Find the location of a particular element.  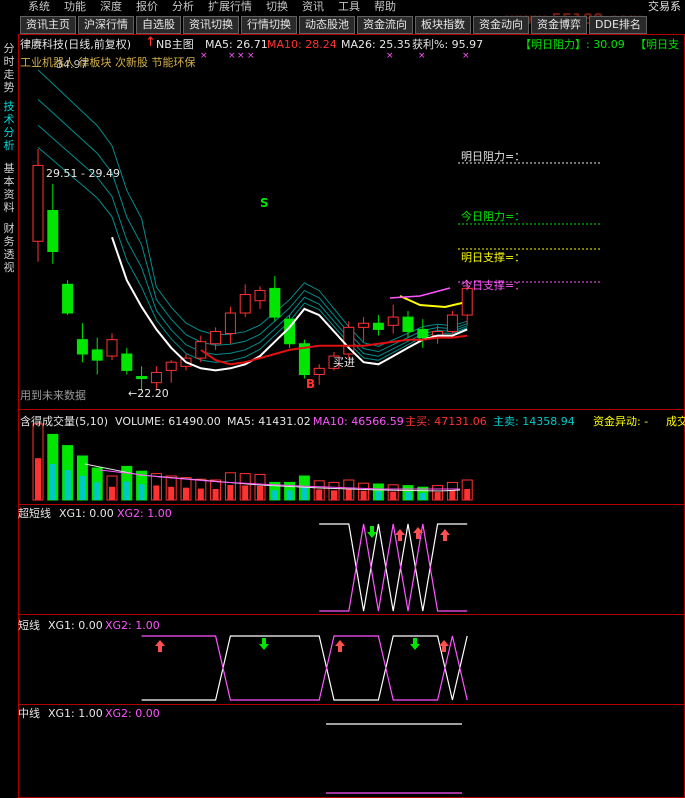

sector-tags: 工业机器人 律板块 次新股 节能环保 is located at coordinates (108, 62).